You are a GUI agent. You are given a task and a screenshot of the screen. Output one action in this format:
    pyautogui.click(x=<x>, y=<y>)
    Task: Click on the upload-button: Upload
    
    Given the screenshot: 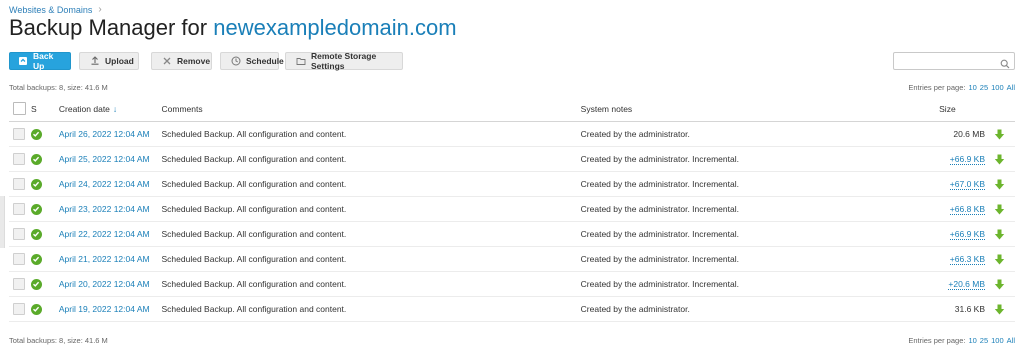 What is the action you would take?
    pyautogui.click(x=109, y=61)
    